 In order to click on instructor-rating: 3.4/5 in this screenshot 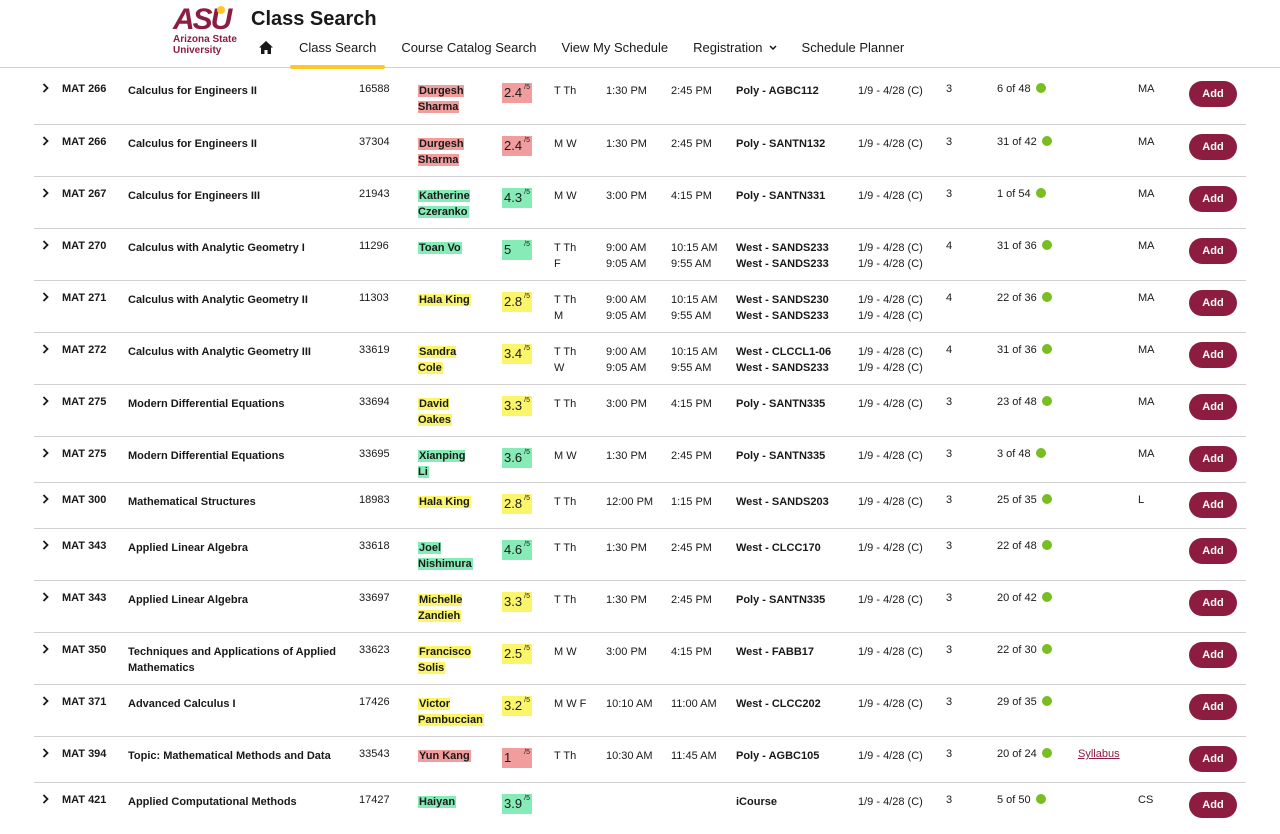, I will do `click(517, 354)`.